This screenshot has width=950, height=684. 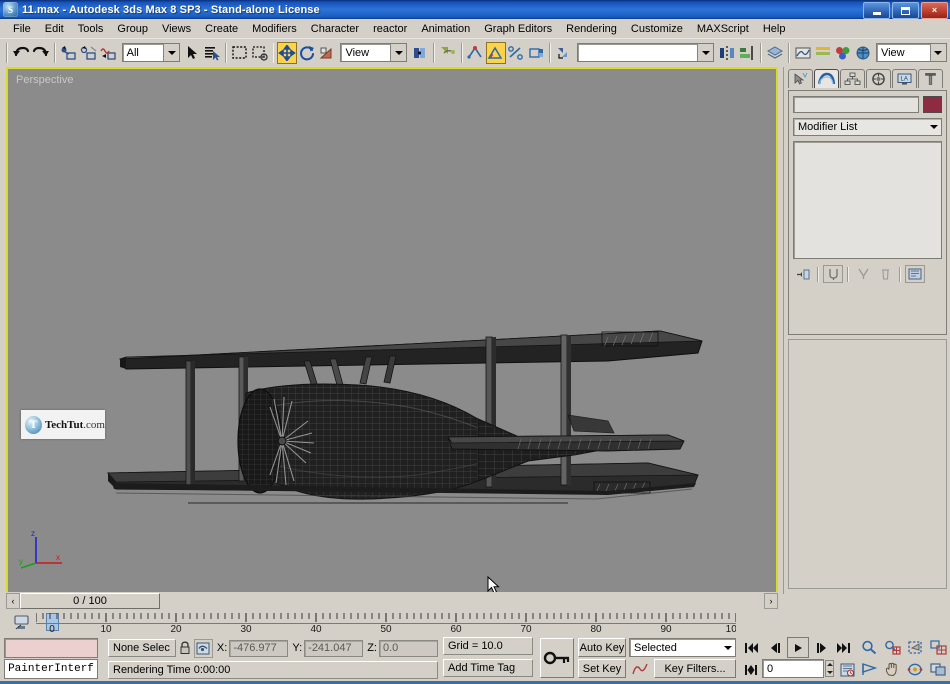 I want to click on current-frame-field: 0, so click(x=793, y=668).